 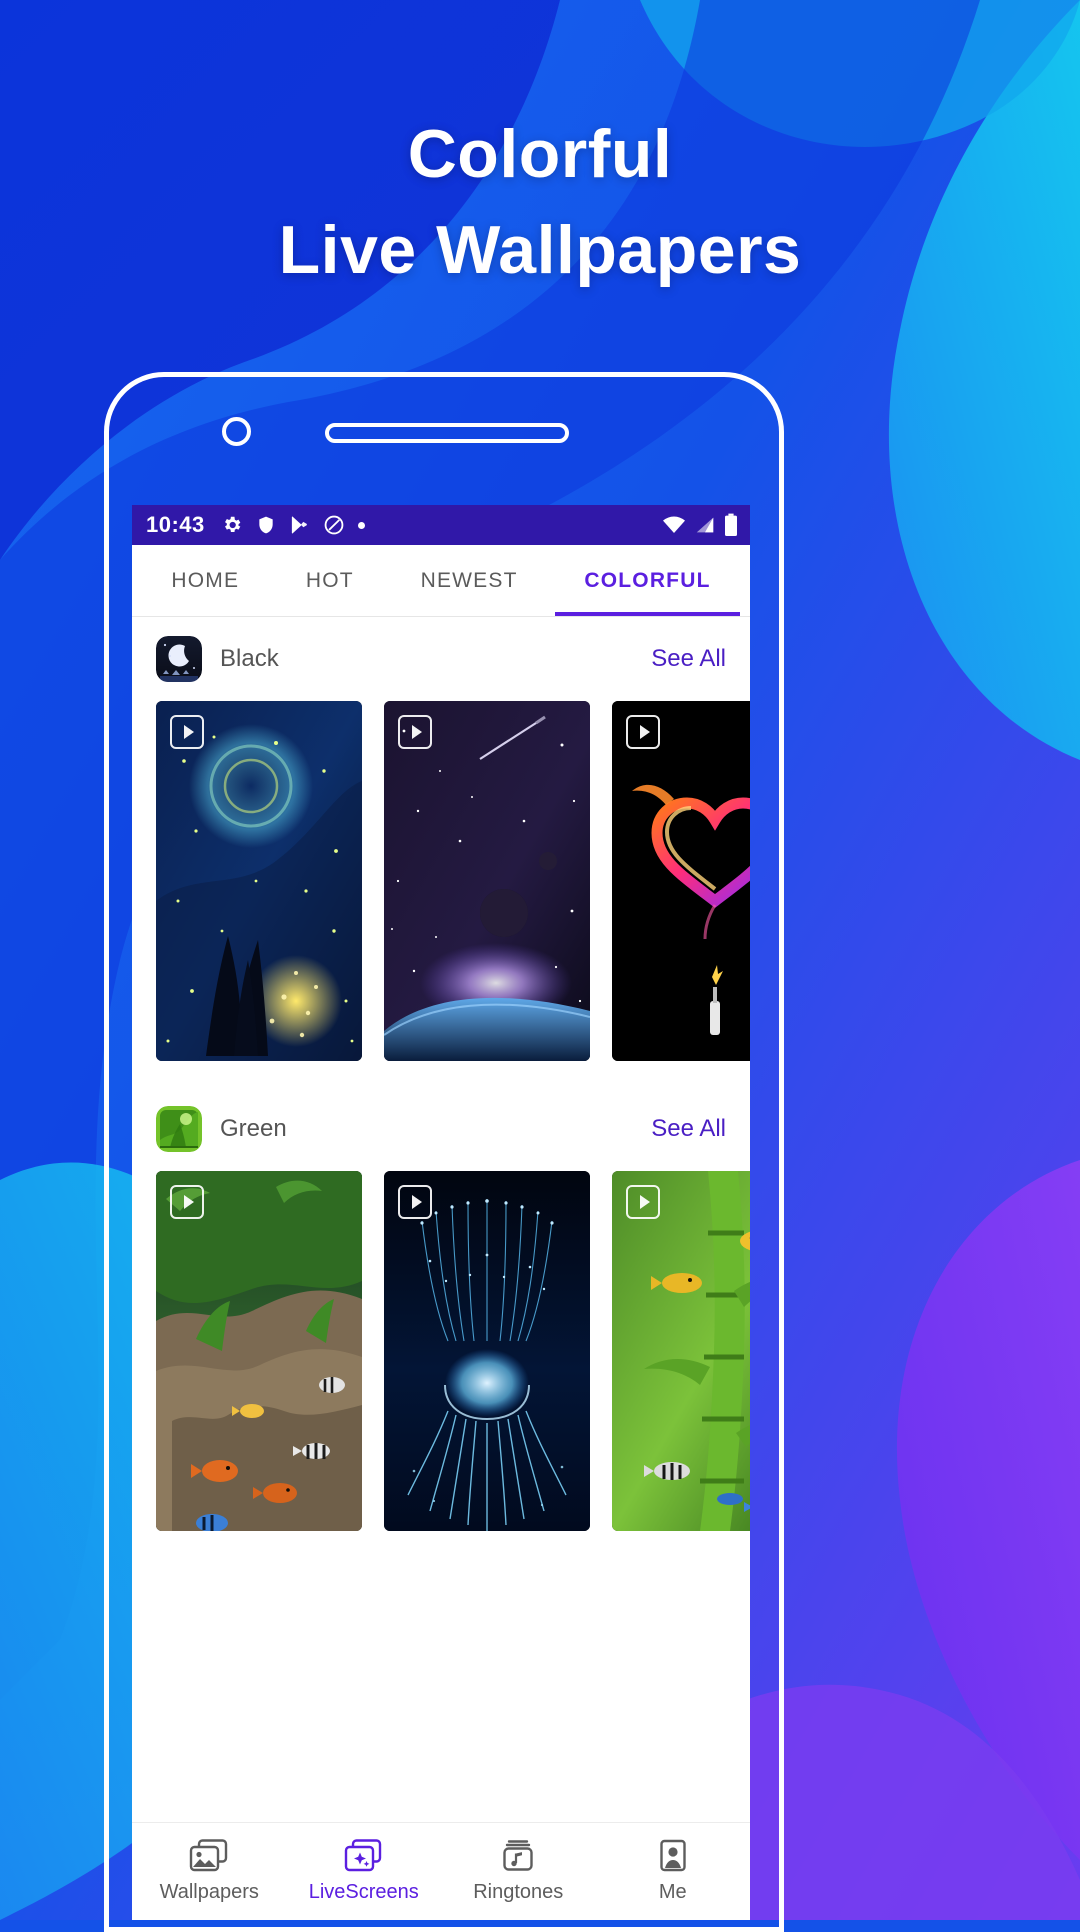 What do you see at coordinates (469, 580) in the screenshot?
I see `tab-newest: NEWEST` at bounding box center [469, 580].